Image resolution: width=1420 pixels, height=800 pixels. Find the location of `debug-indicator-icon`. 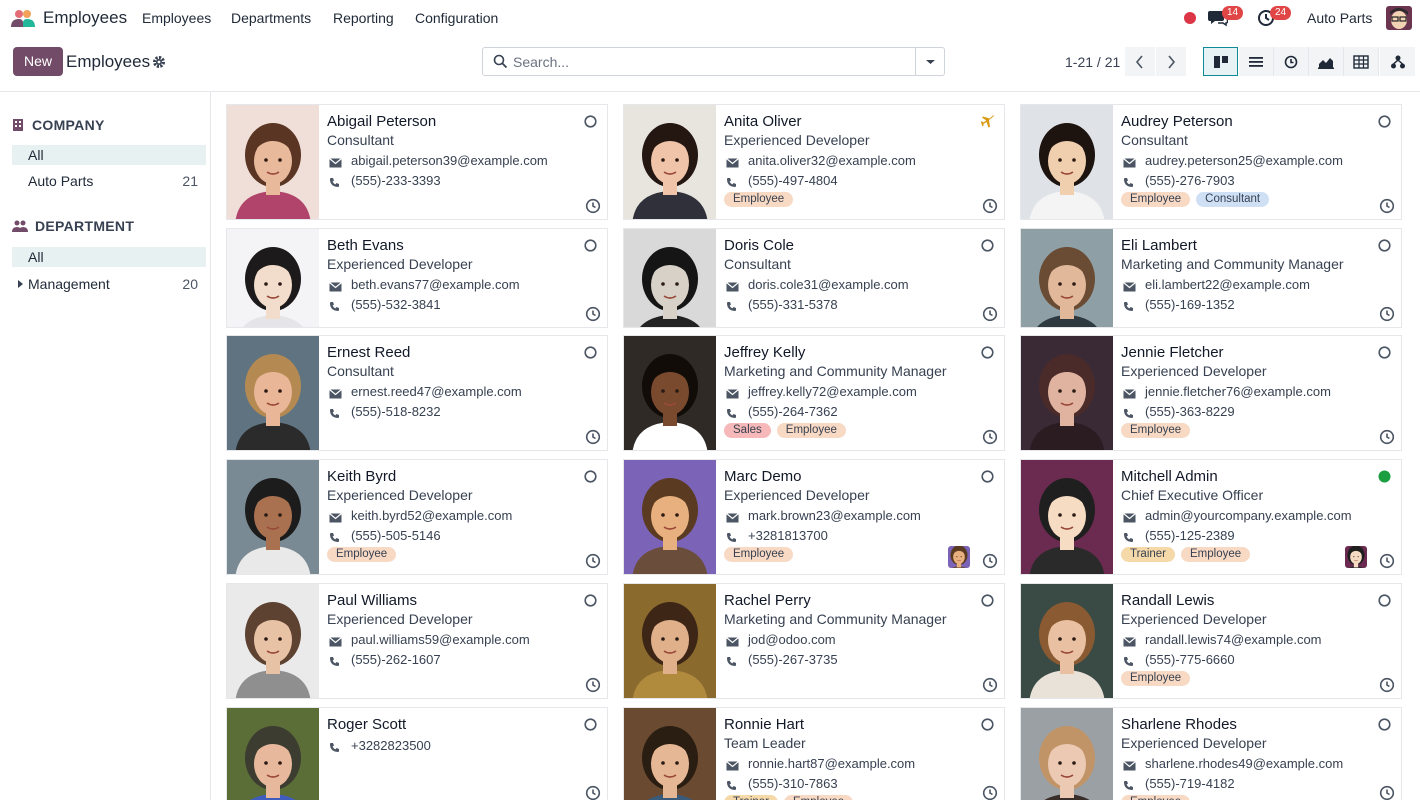

debug-indicator-icon is located at coordinates (1190, 18).